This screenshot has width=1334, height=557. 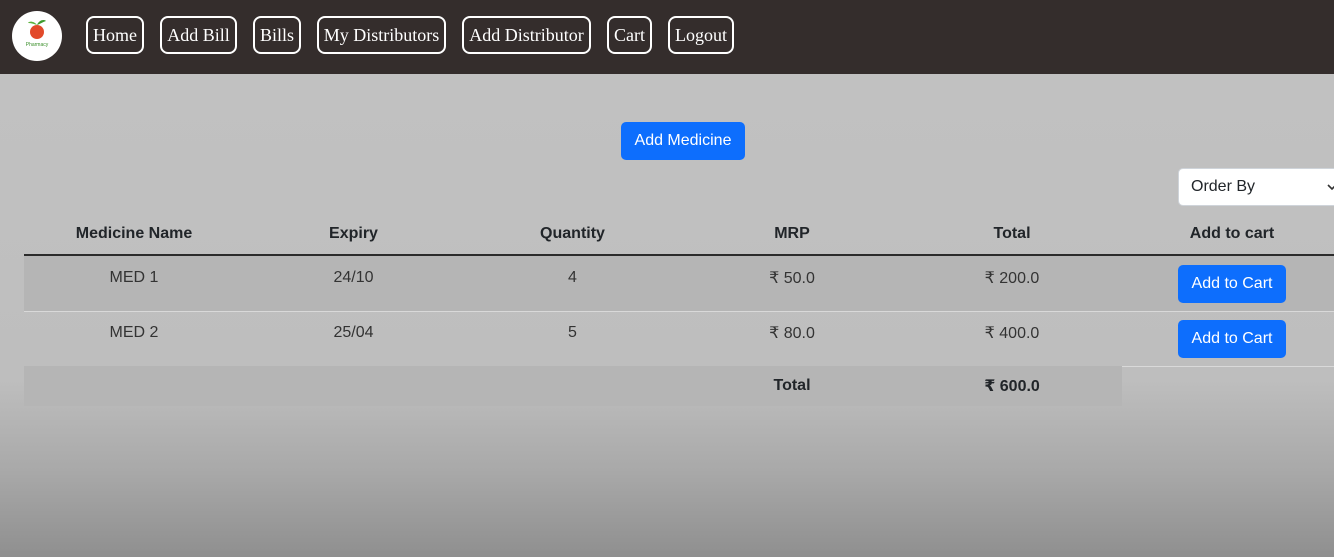 I want to click on logo-icon: Pharmacy, so click(x=37, y=34).